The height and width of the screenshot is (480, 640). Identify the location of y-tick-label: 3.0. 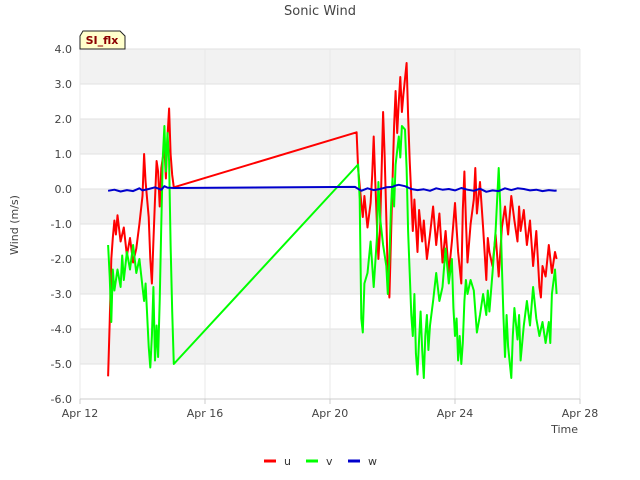
(64, 84).